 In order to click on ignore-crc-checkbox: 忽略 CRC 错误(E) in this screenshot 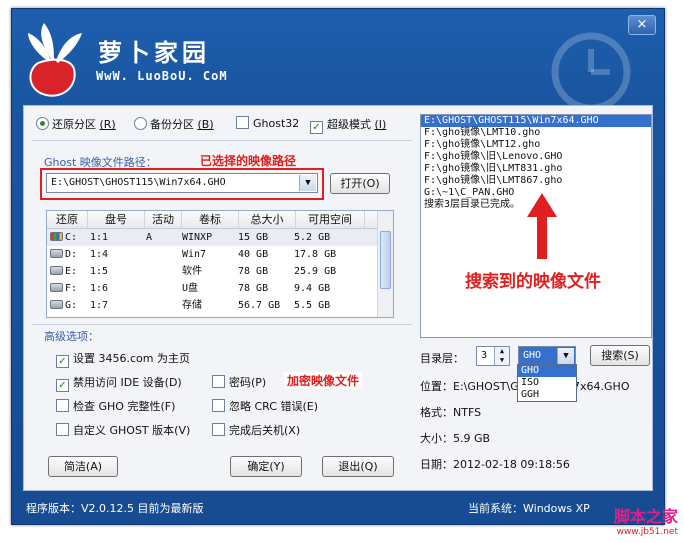, I will do `click(265, 406)`.